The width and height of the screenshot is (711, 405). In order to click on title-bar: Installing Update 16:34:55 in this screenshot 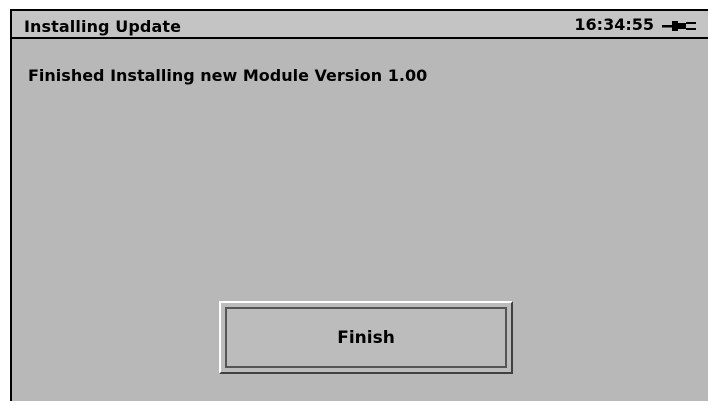, I will do `click(360, 25)`.